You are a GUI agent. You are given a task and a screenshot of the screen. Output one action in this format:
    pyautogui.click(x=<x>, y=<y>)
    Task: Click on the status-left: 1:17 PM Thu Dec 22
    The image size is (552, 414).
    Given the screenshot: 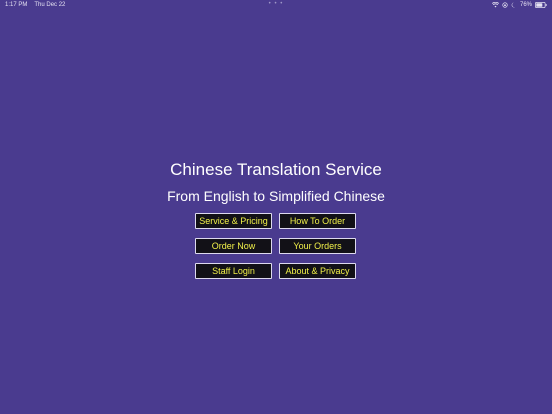 What is the action you would take?
    pyautogui.click(x=35, y=5)
    